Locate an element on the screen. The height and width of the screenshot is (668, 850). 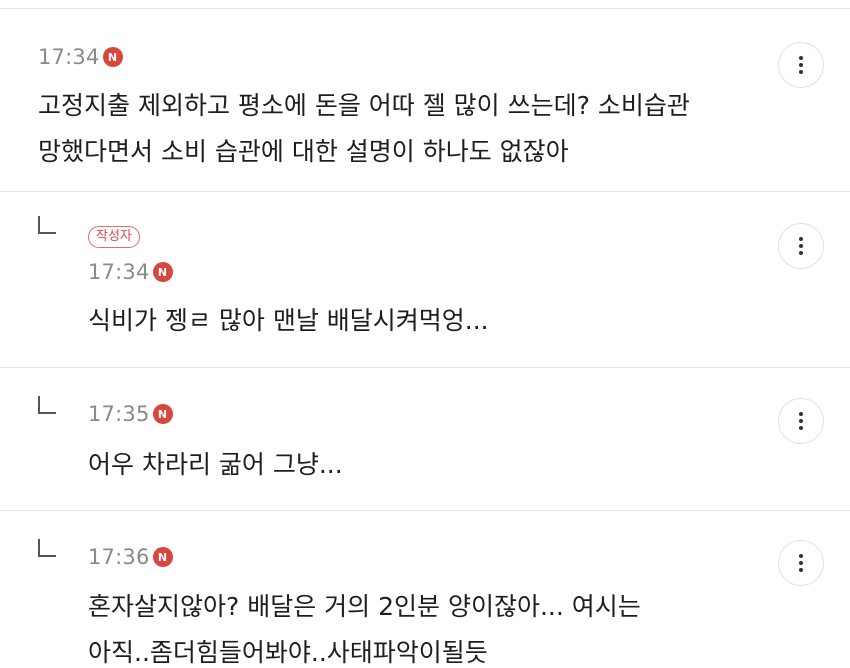
comment-line: 고정지출 제외하고 평소에 돈을 어따 젤 많이 쓰는데? 소비습관 is located at coordinates (364, 105).